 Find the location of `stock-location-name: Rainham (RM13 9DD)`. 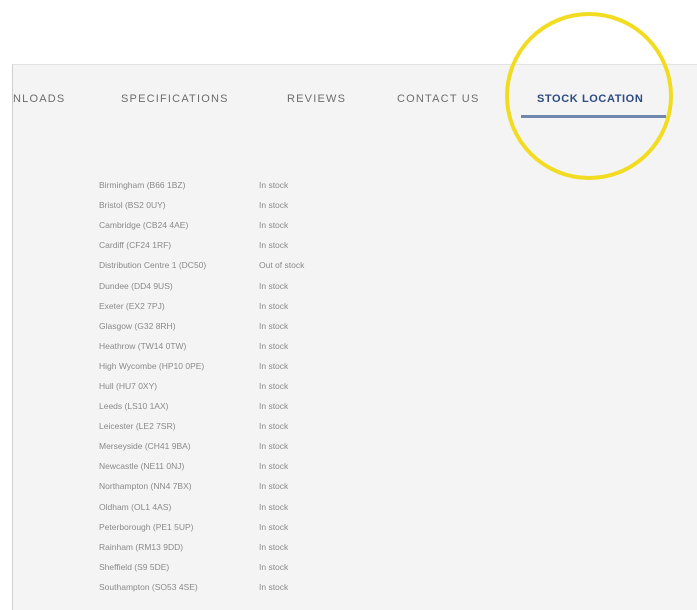

stock-location-name: Rainham (RM13 9DD) is located at coordinates (141, 546).